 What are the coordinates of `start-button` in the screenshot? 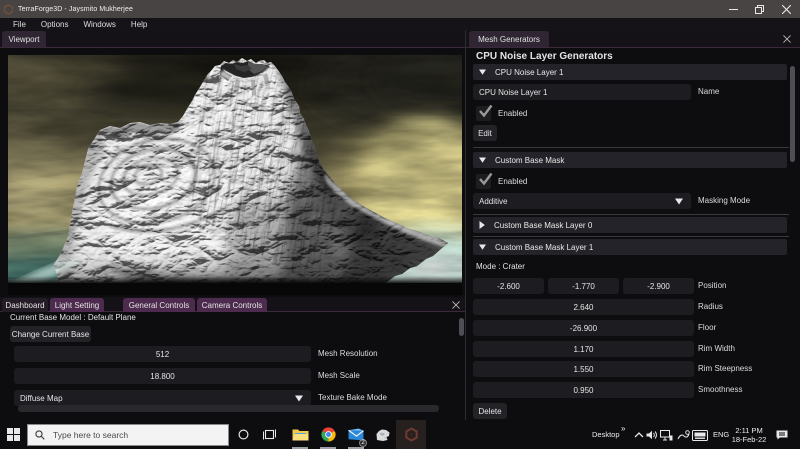 It's located at (13, 434).